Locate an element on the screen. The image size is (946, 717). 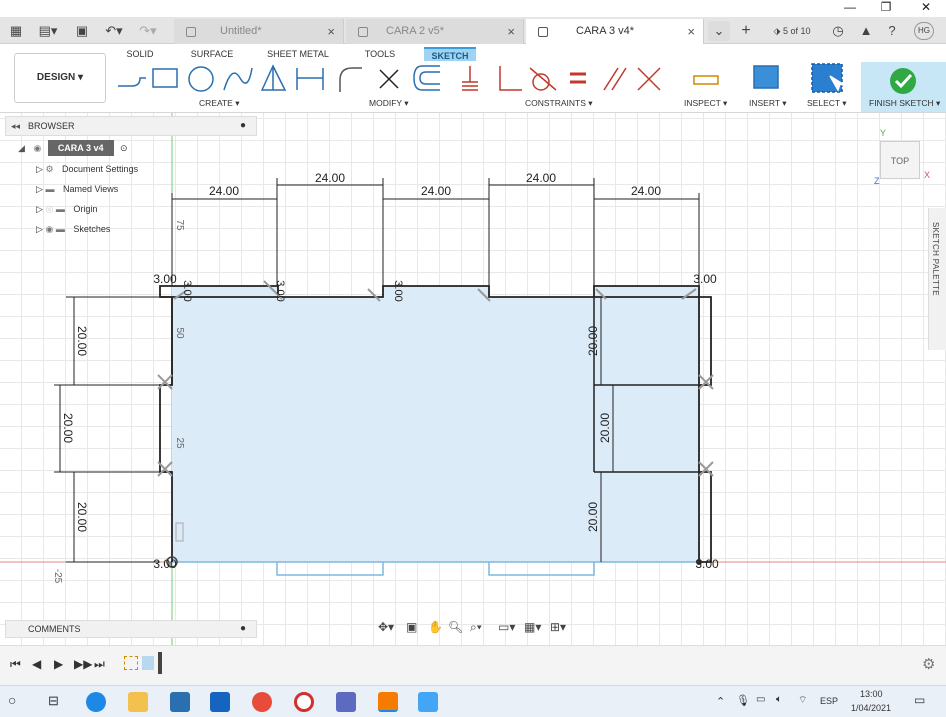
volume-icon: 🔈︎ is located at coordinates (779, 699).